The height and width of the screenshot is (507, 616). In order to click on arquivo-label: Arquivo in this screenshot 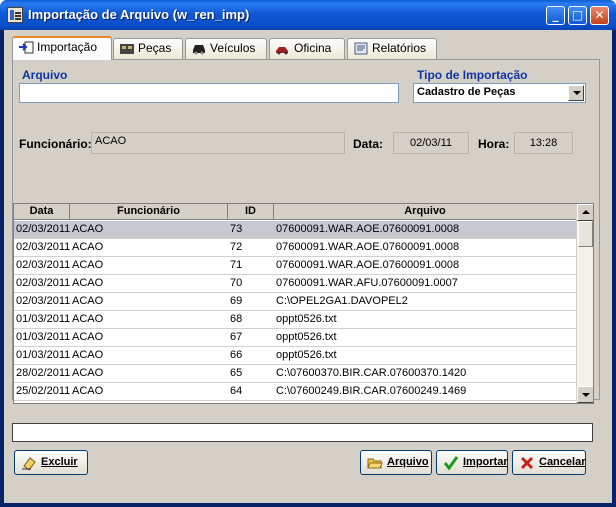, I will do `click(45, 75)`.